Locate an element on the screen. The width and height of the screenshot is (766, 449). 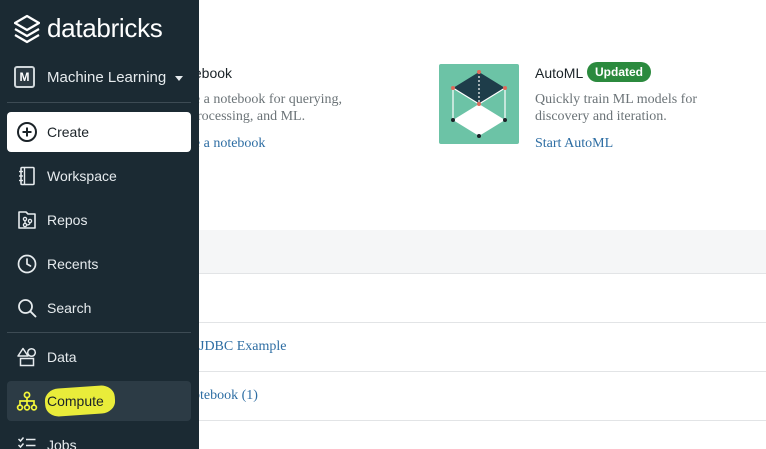
sidebar-item-label: Workspace is located at coordinates (82, 176).